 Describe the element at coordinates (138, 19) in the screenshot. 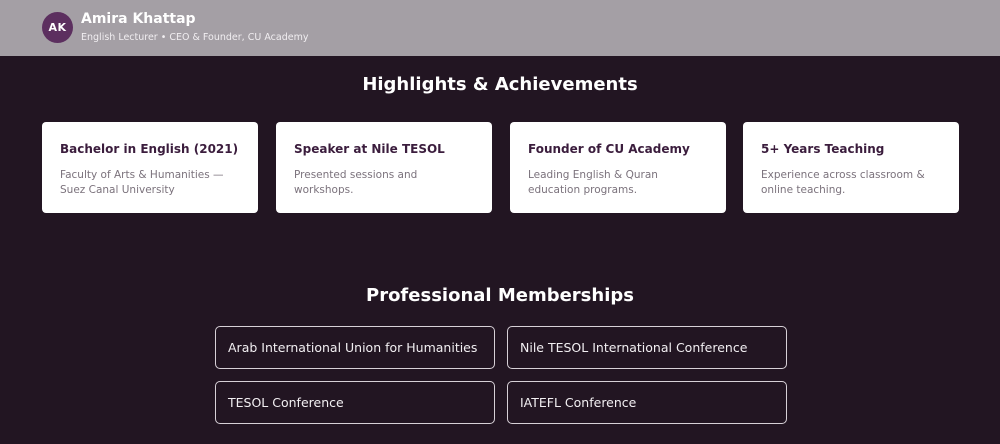

I see `profile-name: Amira Khattap` at that location.